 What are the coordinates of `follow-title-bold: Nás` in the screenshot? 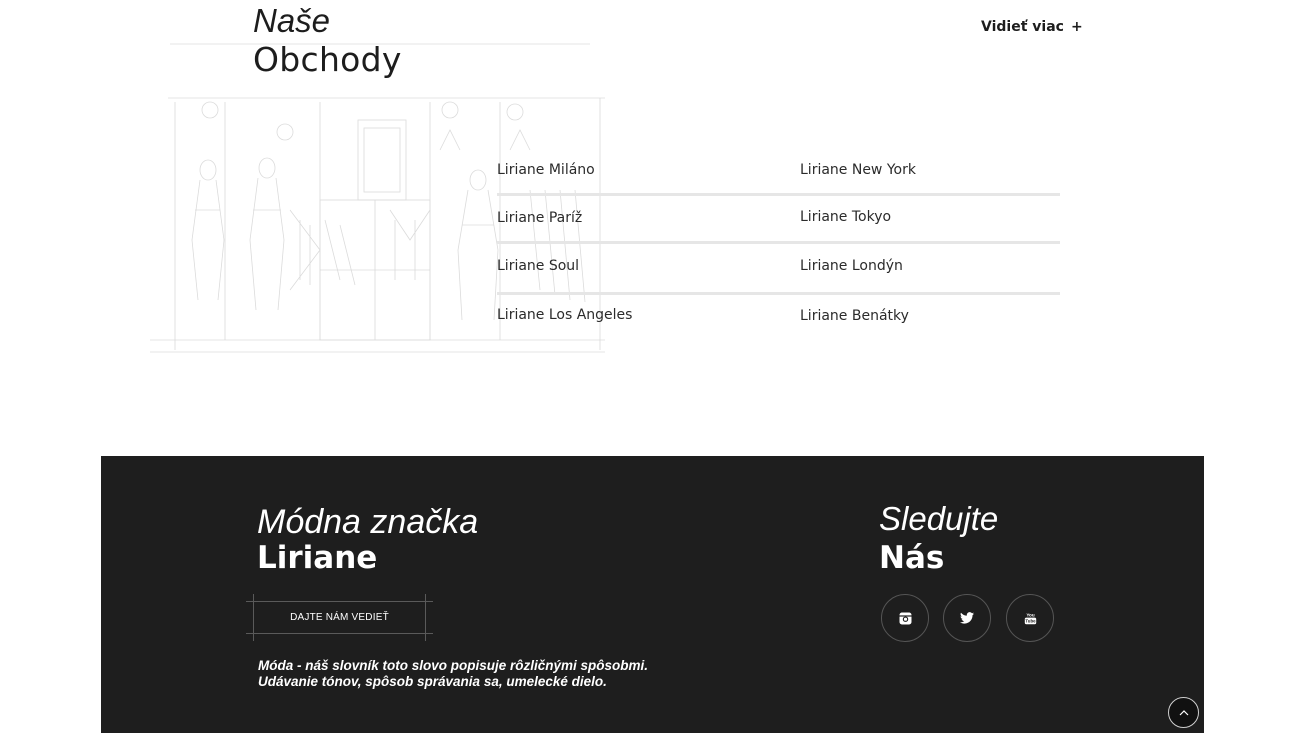 It's located at (912, 558).